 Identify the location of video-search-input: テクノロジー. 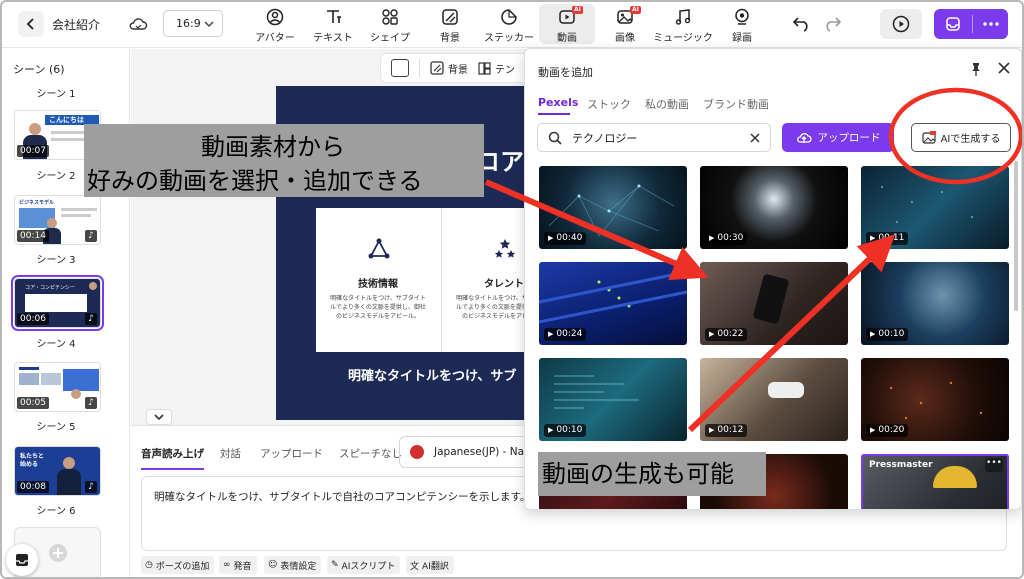
(654, 137).